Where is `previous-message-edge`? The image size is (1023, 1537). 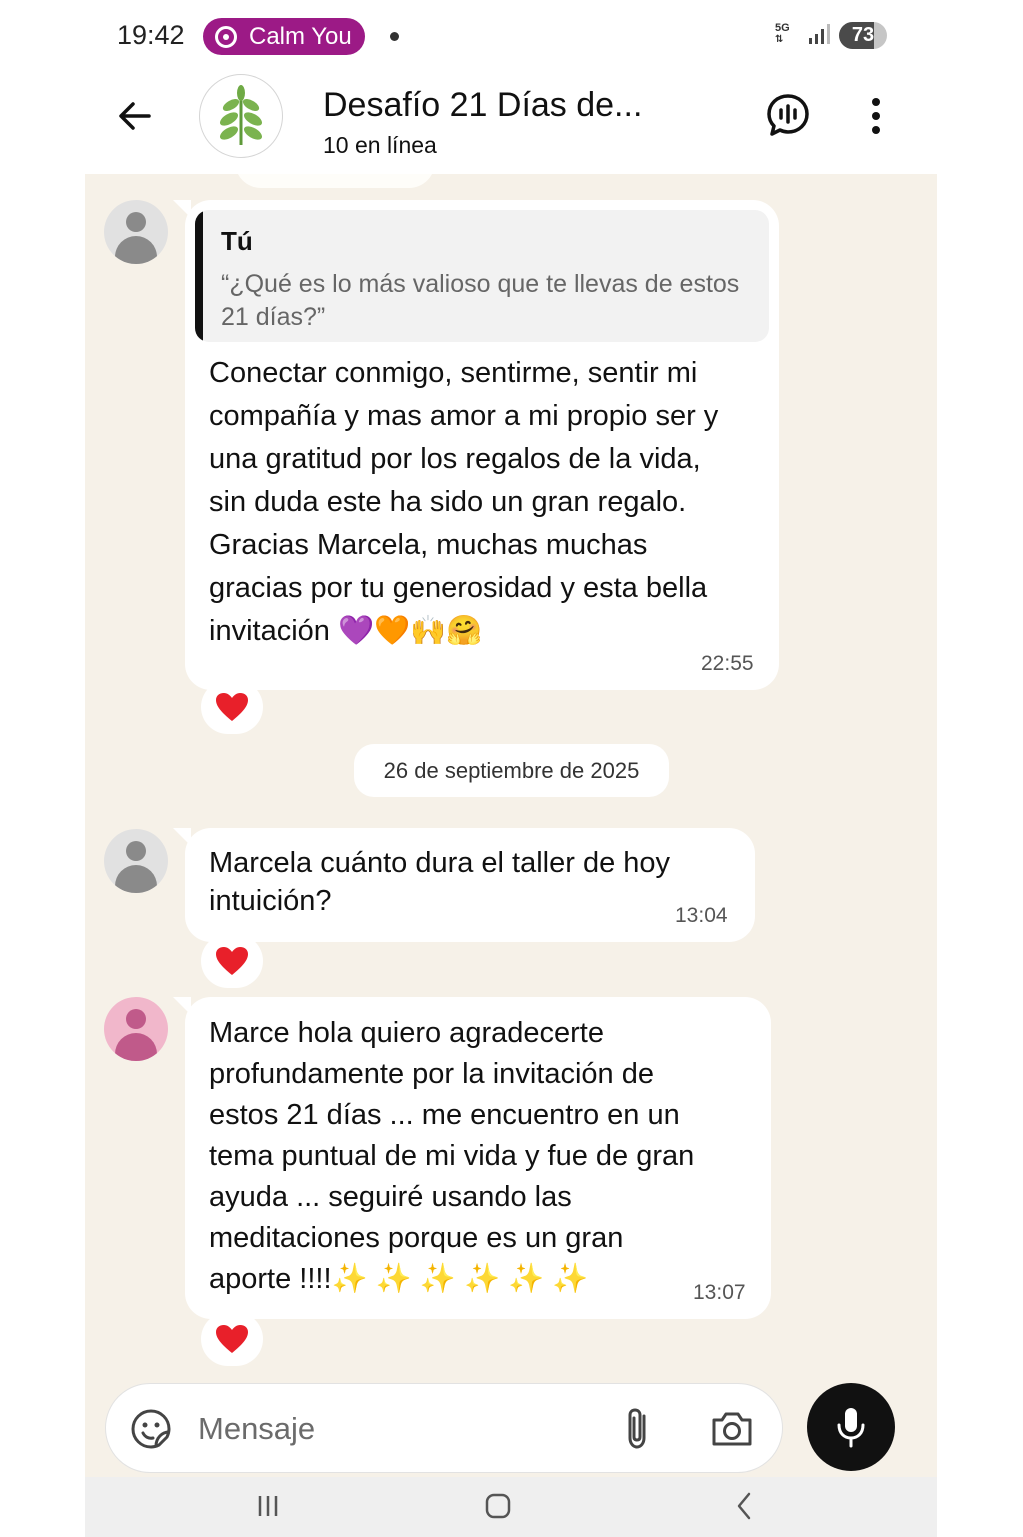
previous-message-edge is located at coordinates (335, 181).